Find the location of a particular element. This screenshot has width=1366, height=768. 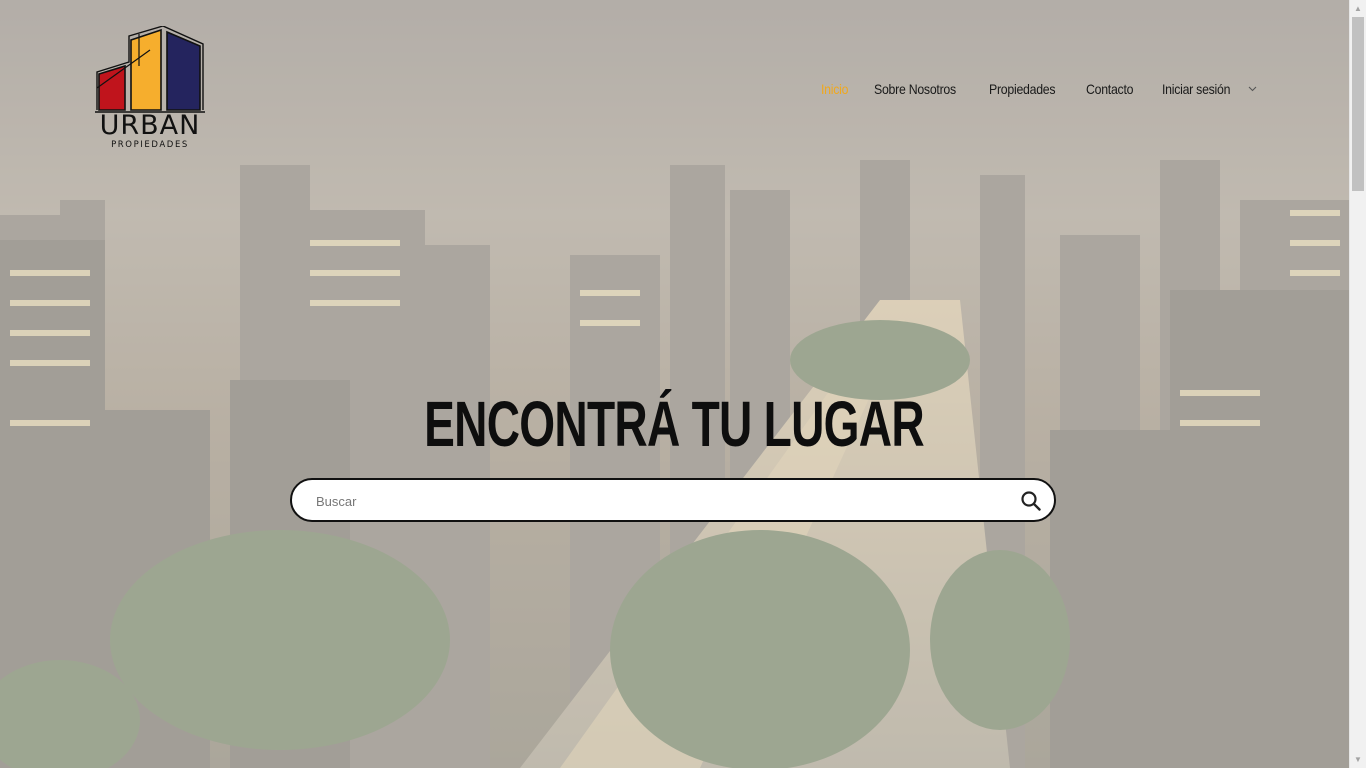

nav-item-iniciar-sesion: Iniciar sesión is located at coordinates (1196, 89).